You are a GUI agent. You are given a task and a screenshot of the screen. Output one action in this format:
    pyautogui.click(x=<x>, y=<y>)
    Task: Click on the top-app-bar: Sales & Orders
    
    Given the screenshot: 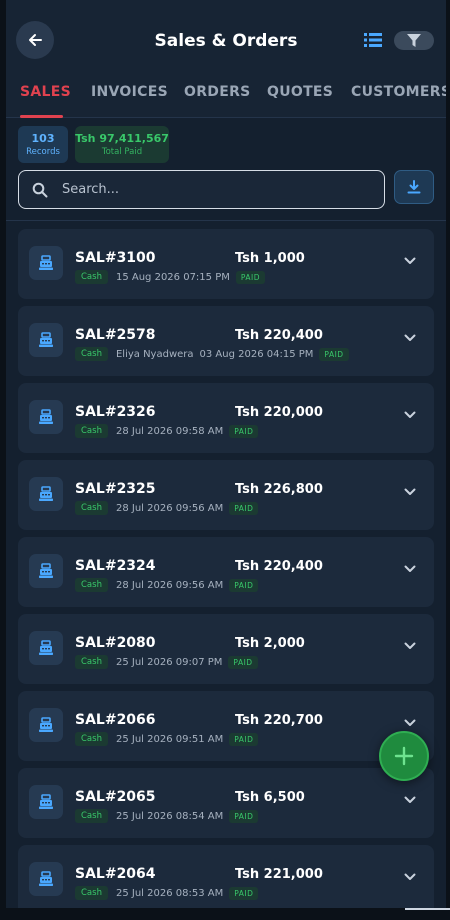 What is the action you would take?
    pyautogui.click(x=226, y=35)
    